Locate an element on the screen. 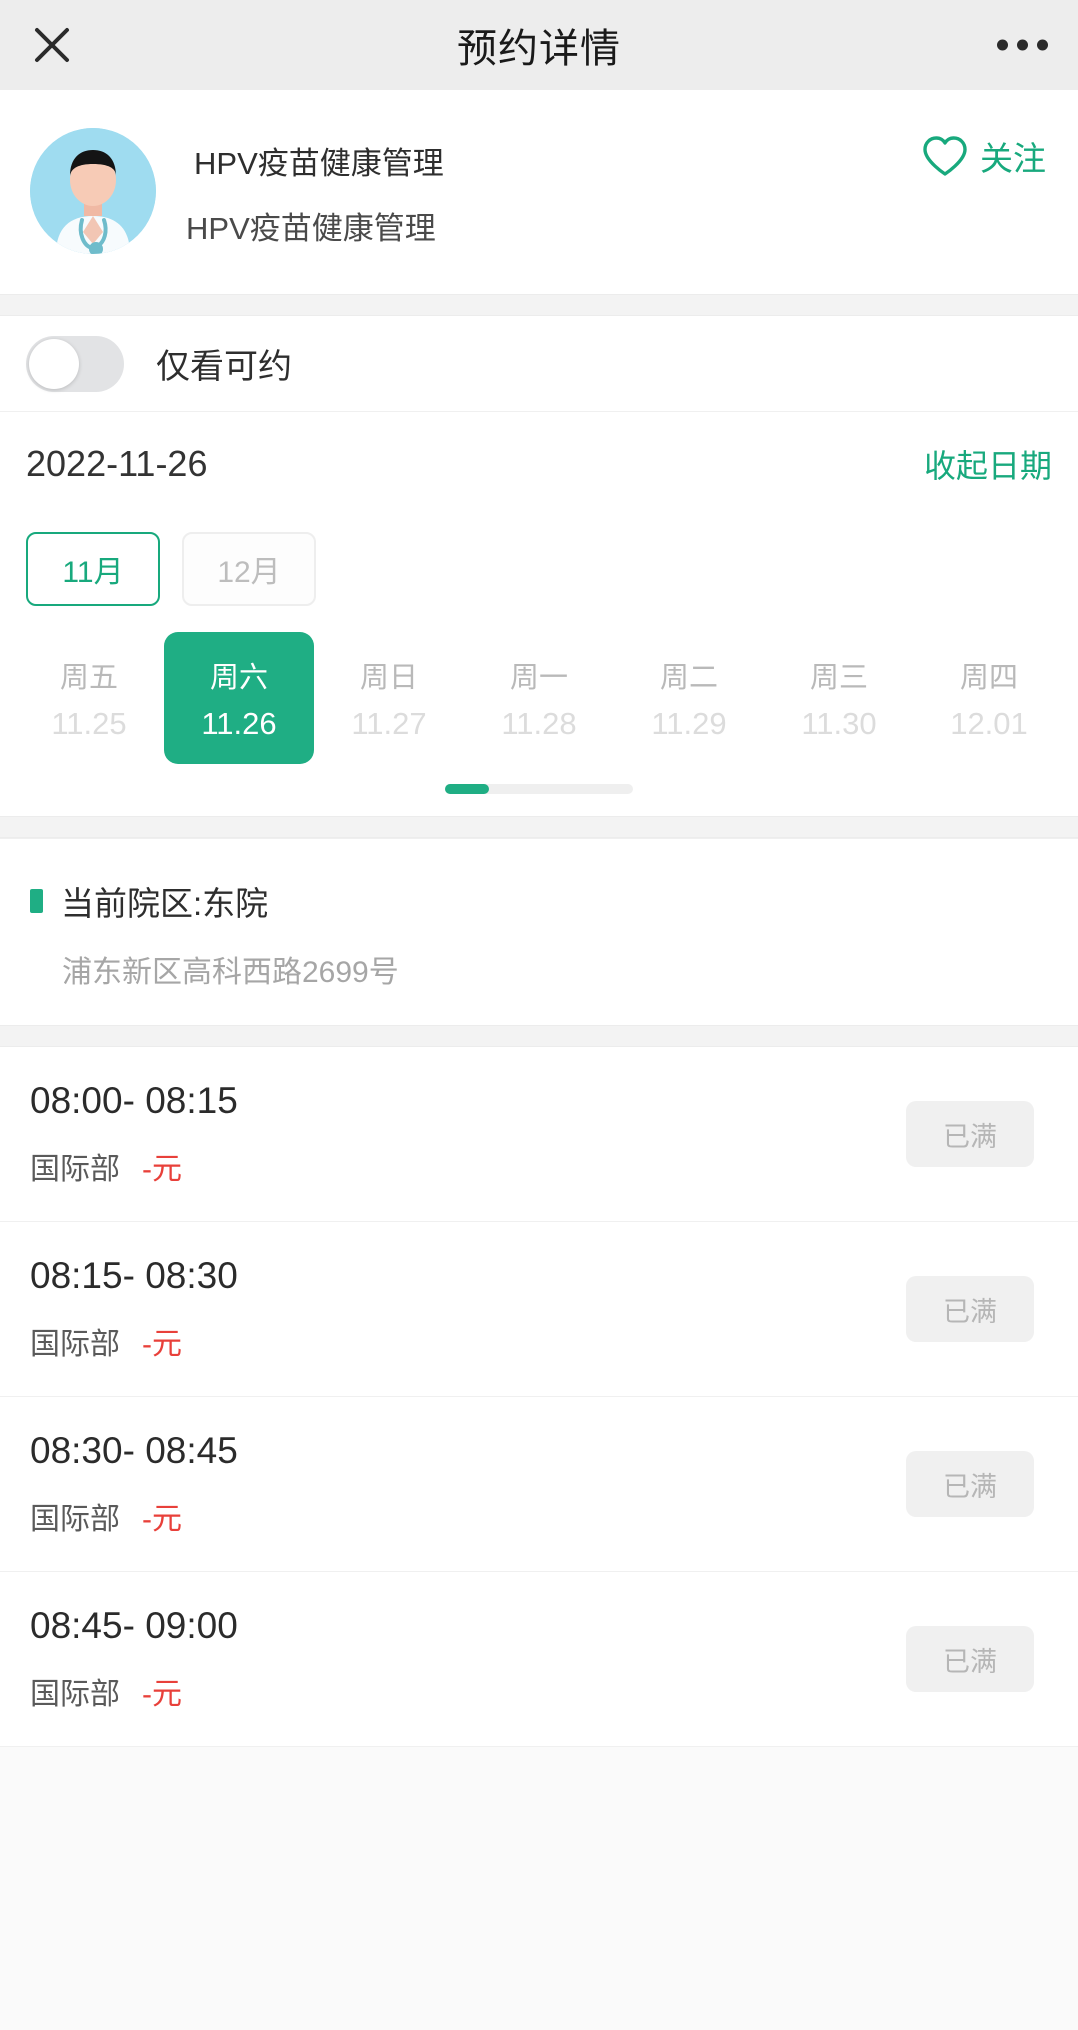 Image resolution: width=1078 pixels, height=2030 pixels. slot-time: 08:30- 08:45 is located at coordinates (134, 1450).